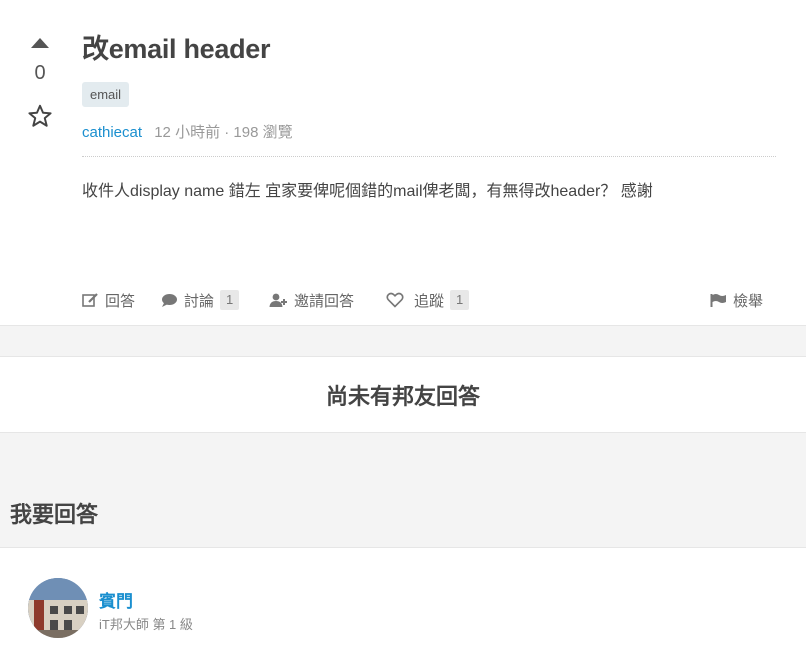 This screenshot has width=806, height=652. Describe the element at coordinates (429, 139) in the screenshot. I see `question-meta: cathiecat 12 小時前 · 198 瀏覽` at that location.